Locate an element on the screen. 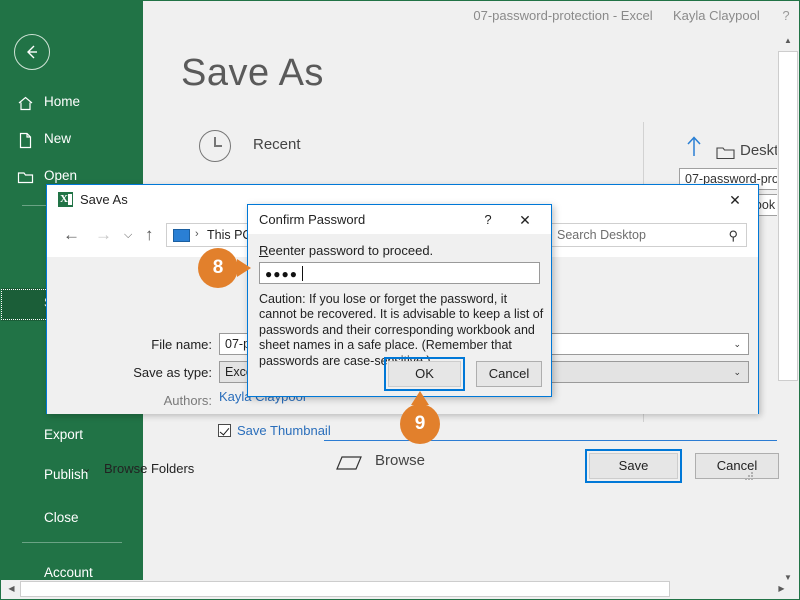 The height and width of the screenshot is (600, 800). callout-number: 9 is located at coordinates (420, 423).